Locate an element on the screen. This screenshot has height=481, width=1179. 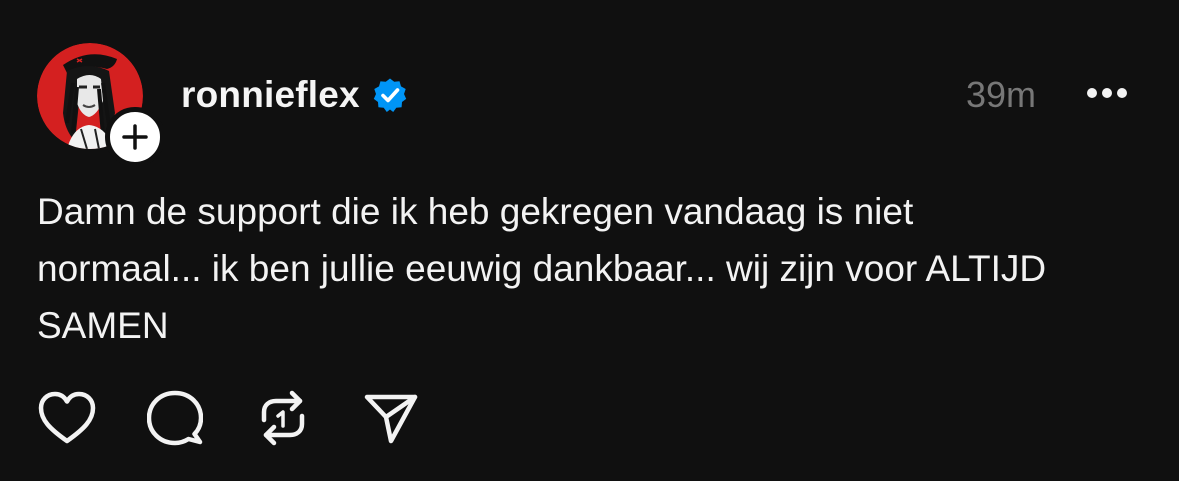
follow-button is located at coordinates (135, 137).